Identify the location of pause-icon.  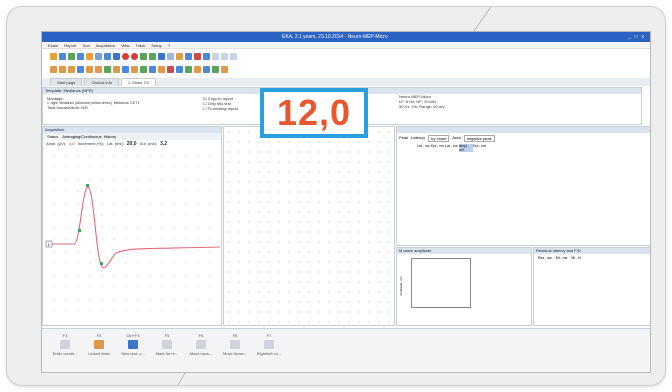
(143, 56).